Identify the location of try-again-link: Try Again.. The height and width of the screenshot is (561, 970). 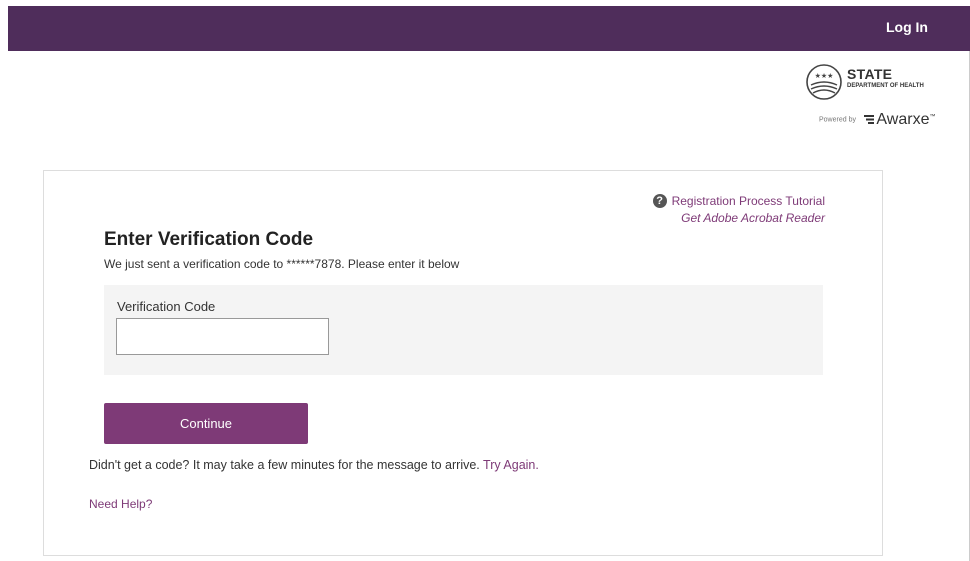
(511, 465).